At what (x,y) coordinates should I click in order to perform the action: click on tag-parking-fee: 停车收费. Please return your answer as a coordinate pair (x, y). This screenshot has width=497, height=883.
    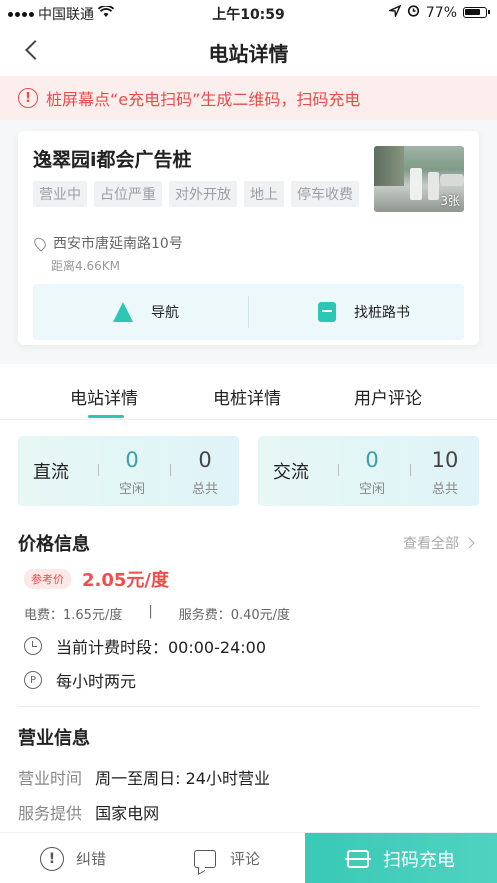
    Looking at the image, I should click on (325, 194).